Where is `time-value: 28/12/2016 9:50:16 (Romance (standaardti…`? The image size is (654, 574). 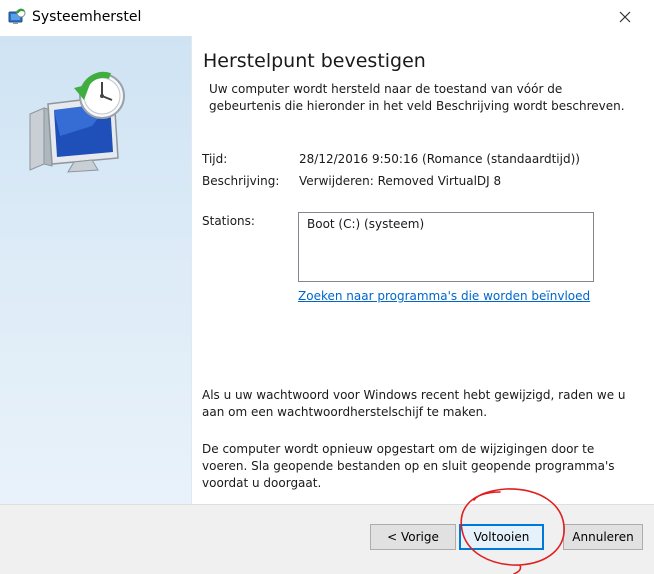
time-value: 28/12/2016 9:50:16 (Romance (standaardti… is located at coordinates (439, 159).